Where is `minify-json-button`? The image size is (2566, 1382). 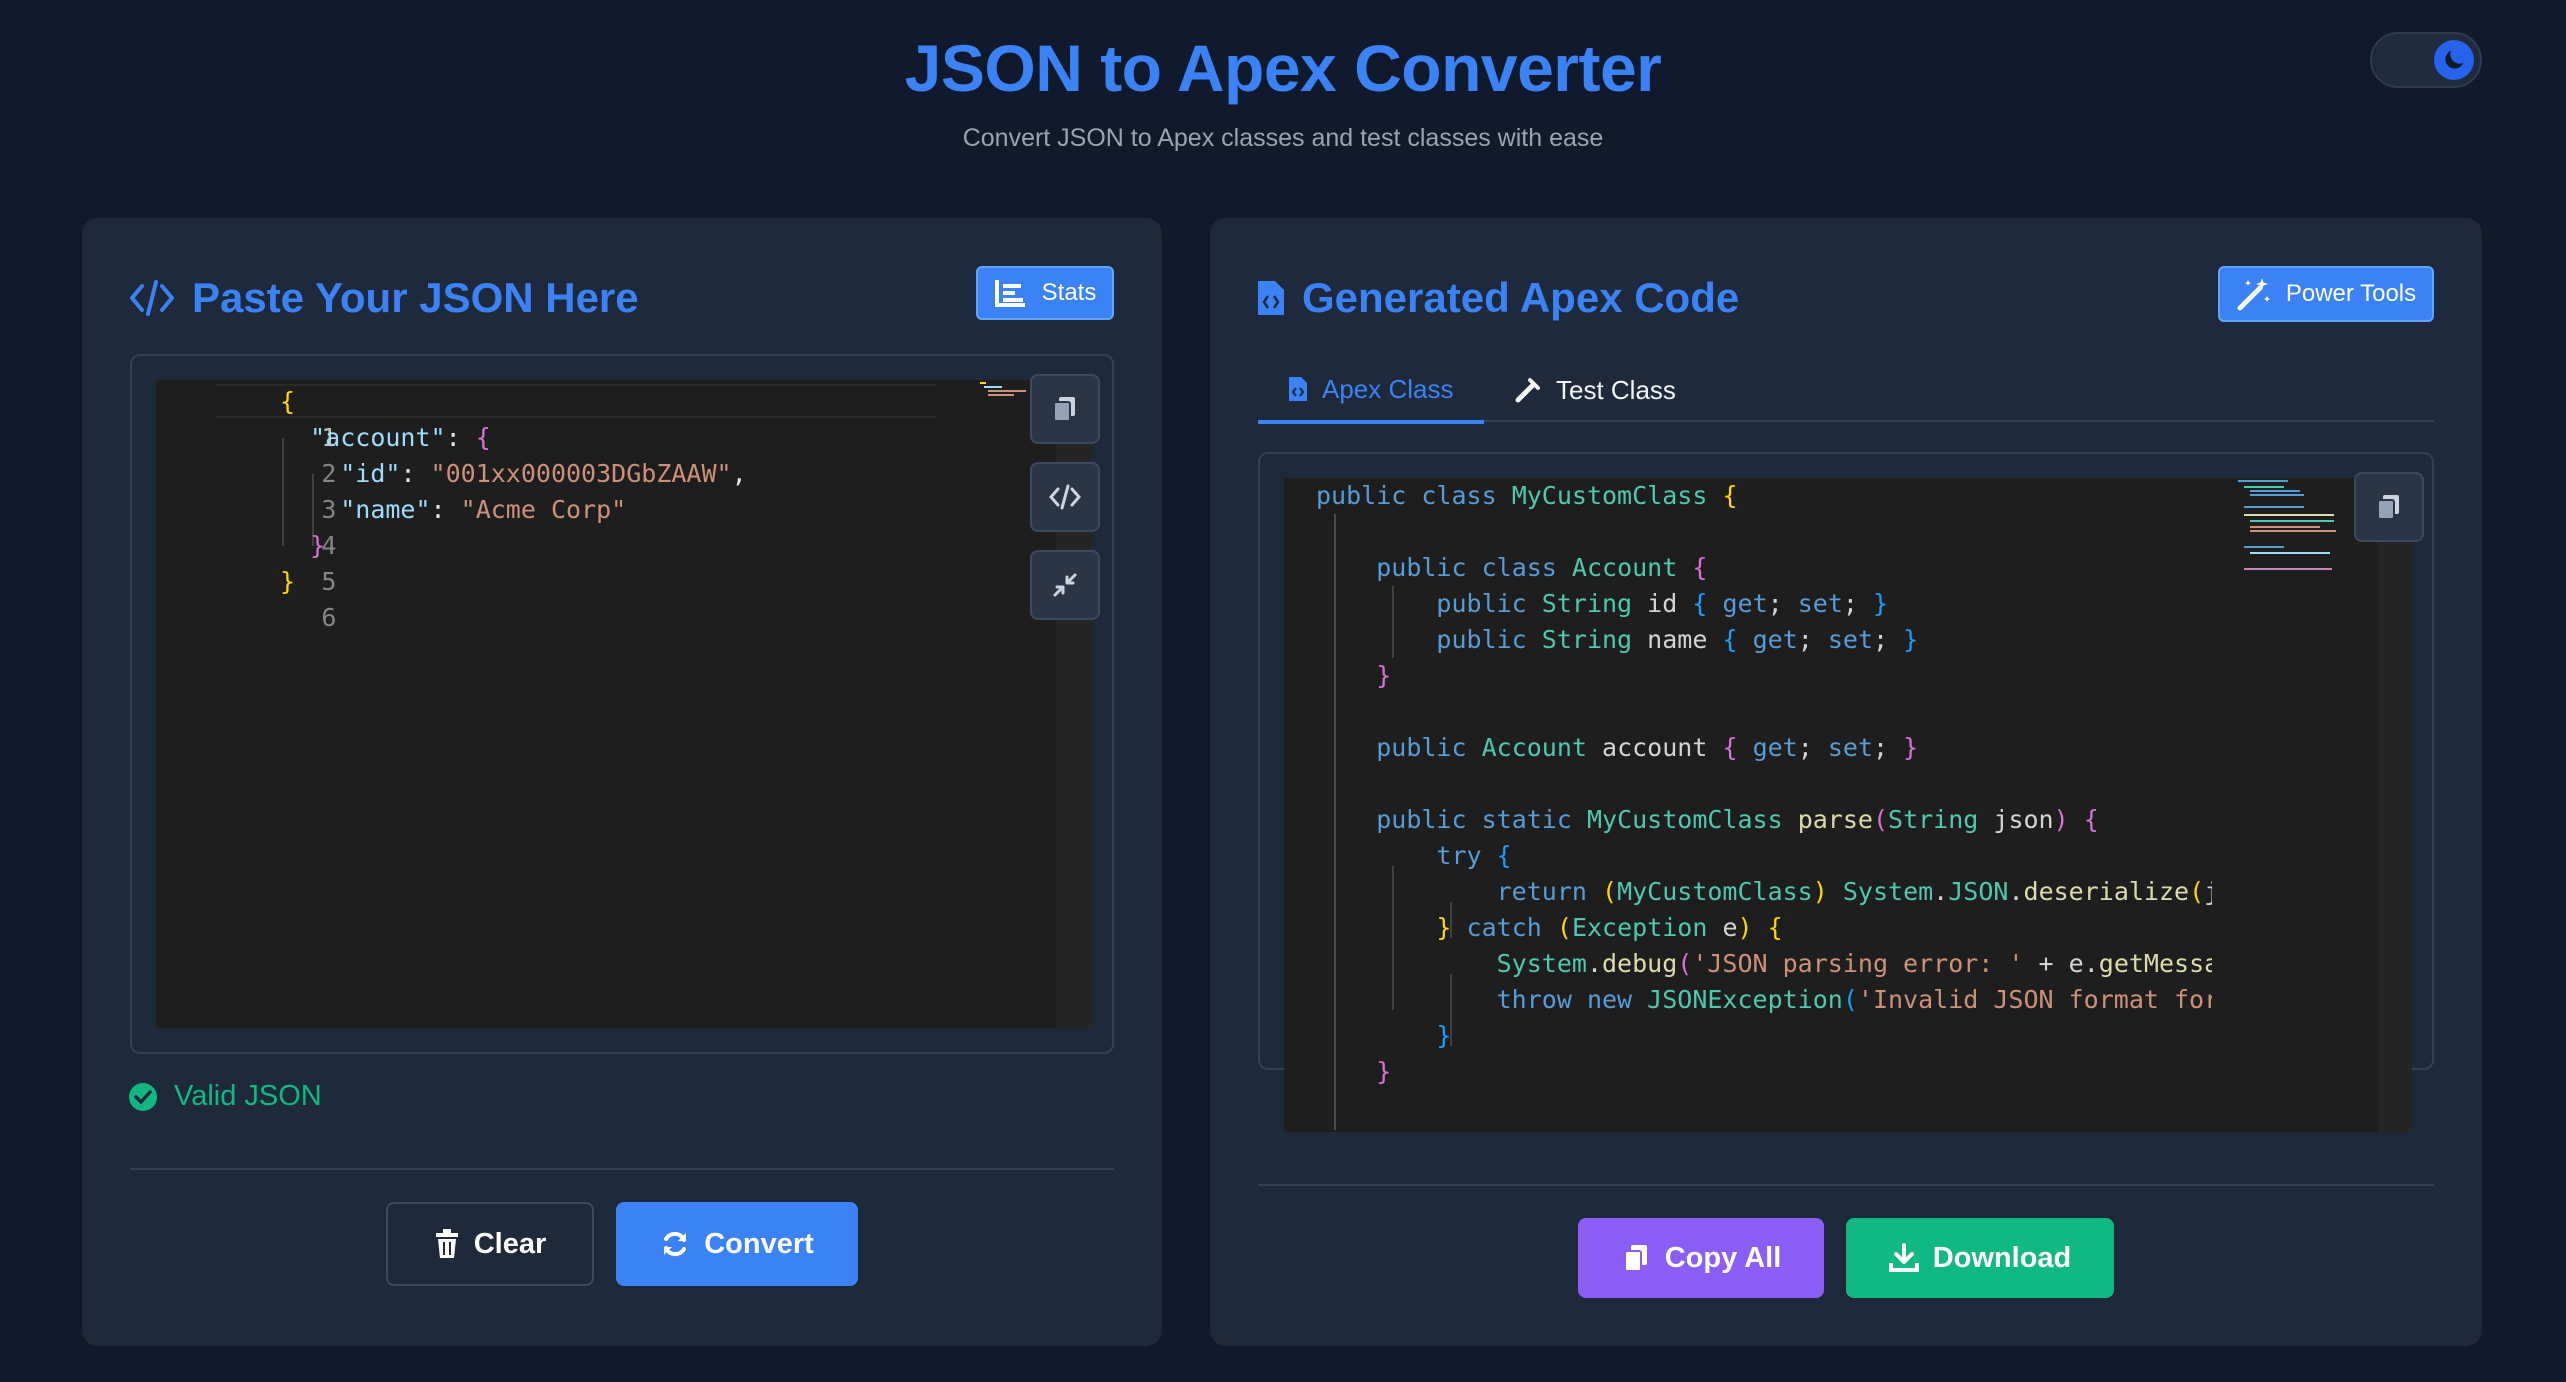 minify-json-button is located at coordinates (1065, 585).